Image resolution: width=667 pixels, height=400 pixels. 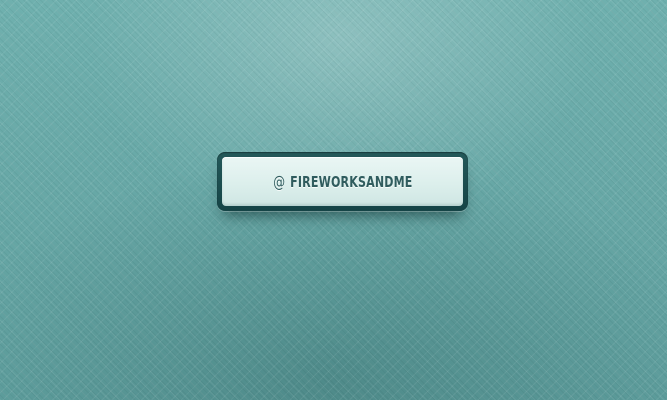 I want to click on twitter-handle-button-frame: @ FIREWORKSANDME, so click(x=342, y=181).